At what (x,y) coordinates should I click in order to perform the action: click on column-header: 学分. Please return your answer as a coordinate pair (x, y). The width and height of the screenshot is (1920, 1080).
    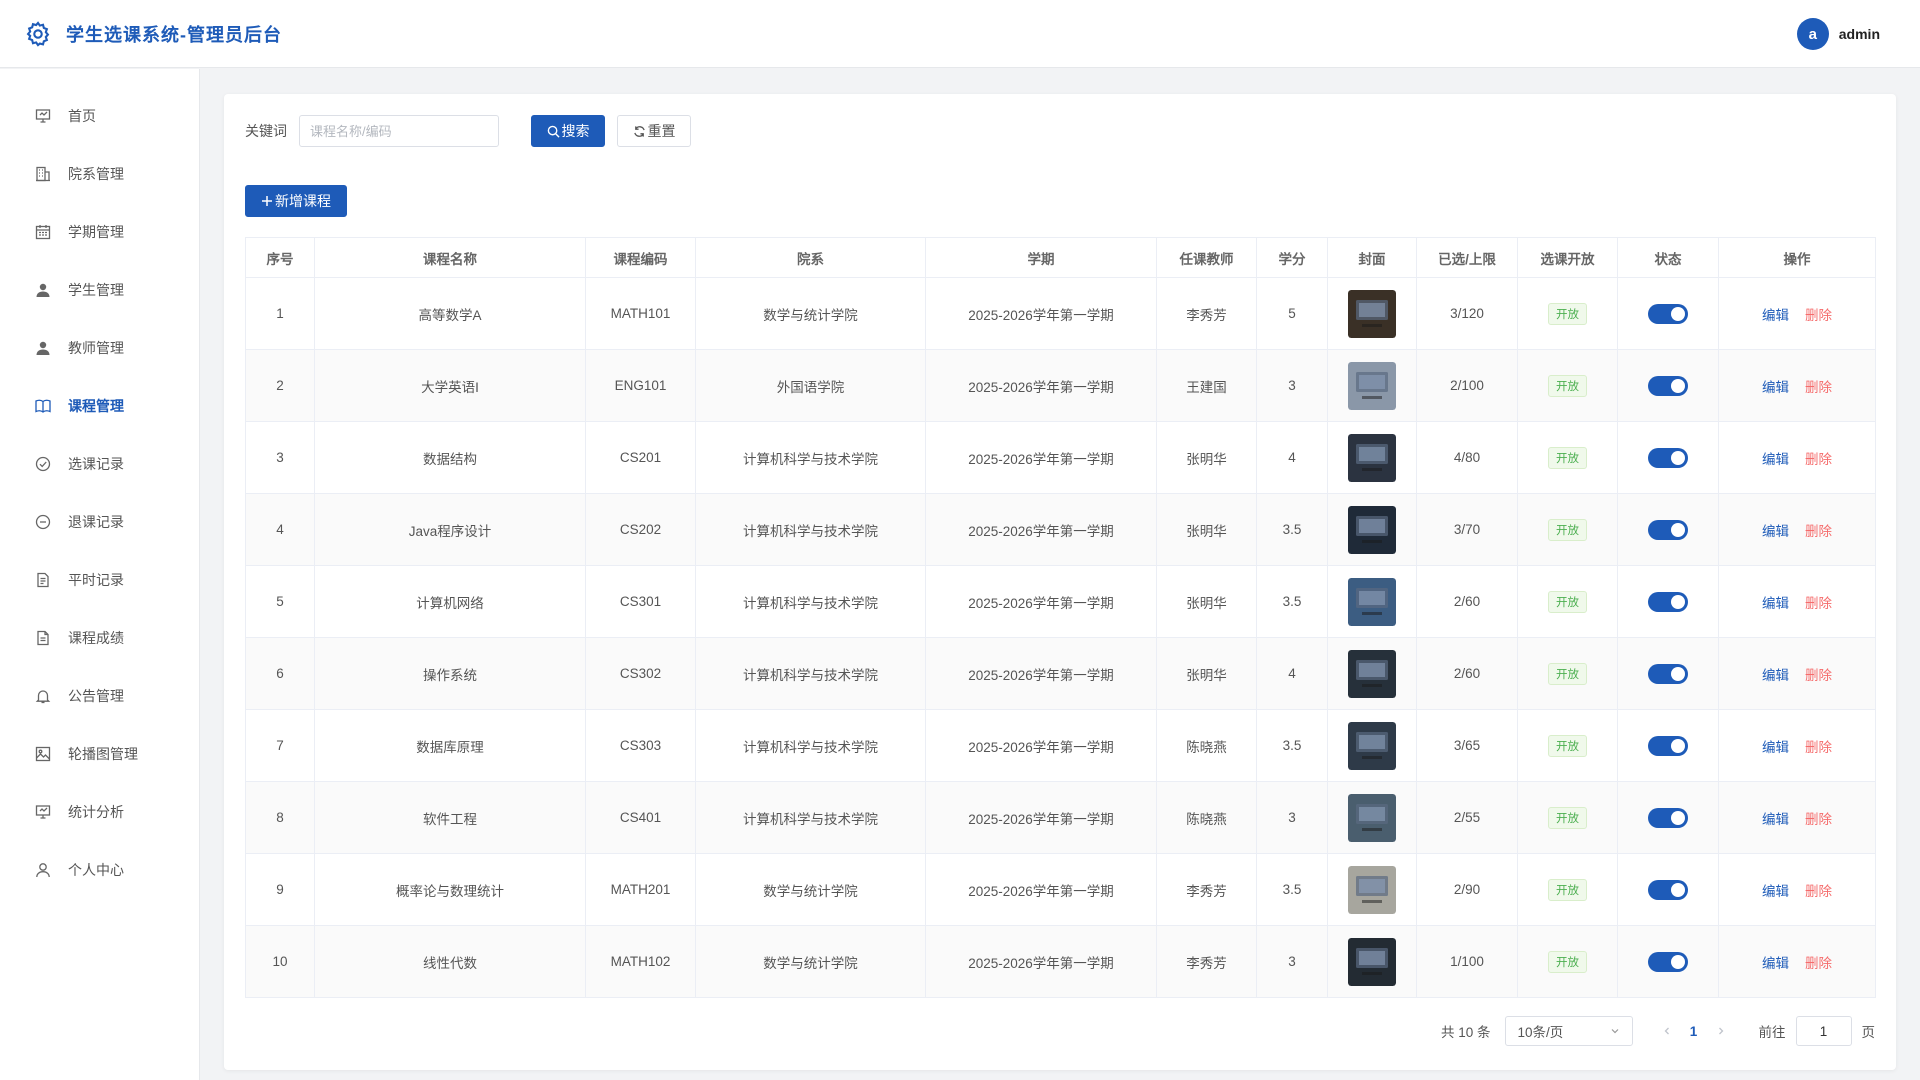
    Looking at the image, I should click on (1292, 257).